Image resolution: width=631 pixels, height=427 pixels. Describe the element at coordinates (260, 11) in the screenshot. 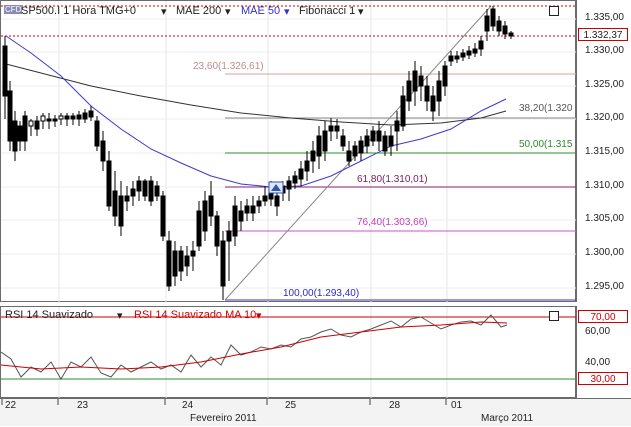

I see `indicator-ma50: MAE 50` at that location.